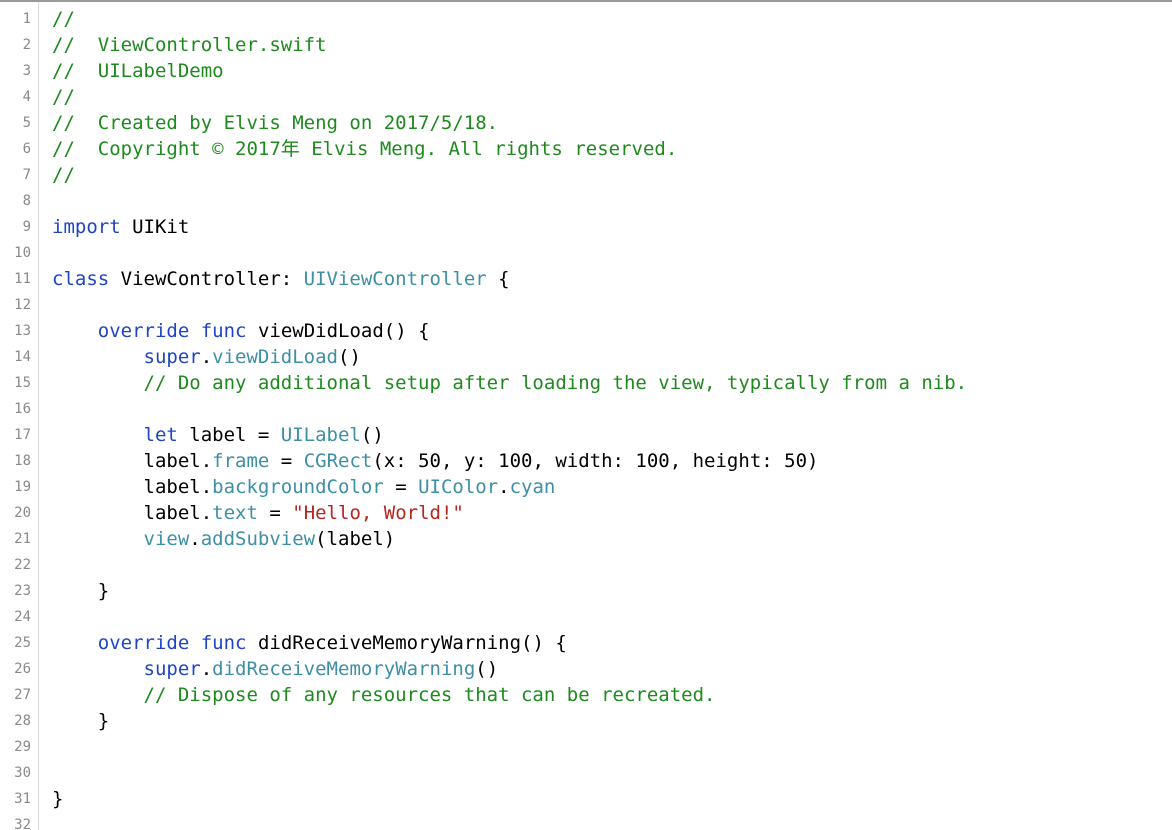  I want to click on line-number: 27, so click(22, 695).